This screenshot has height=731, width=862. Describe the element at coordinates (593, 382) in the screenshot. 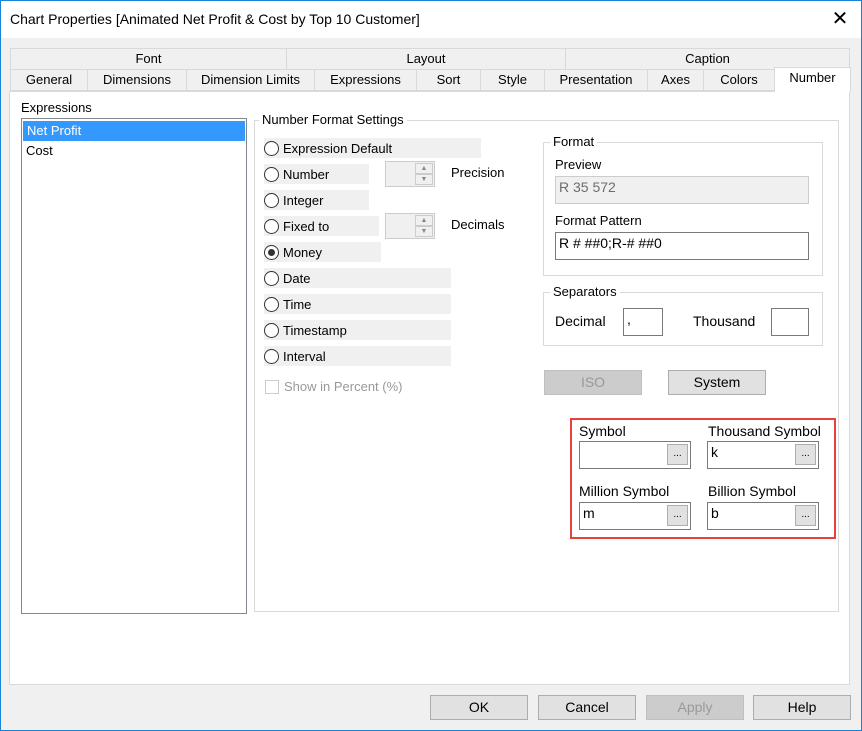

I see `iso-button: ISO` at that location.